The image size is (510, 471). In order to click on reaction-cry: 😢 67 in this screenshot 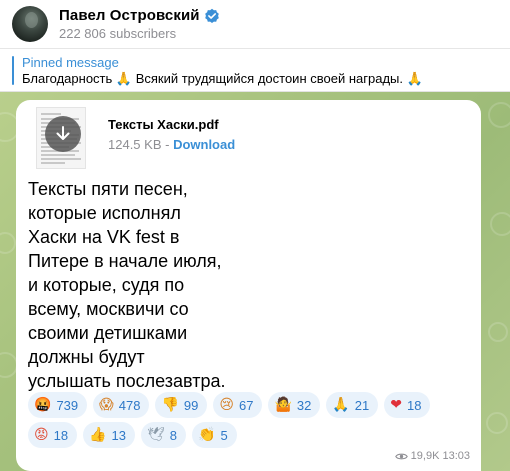, I will do `click(238, 405)`.